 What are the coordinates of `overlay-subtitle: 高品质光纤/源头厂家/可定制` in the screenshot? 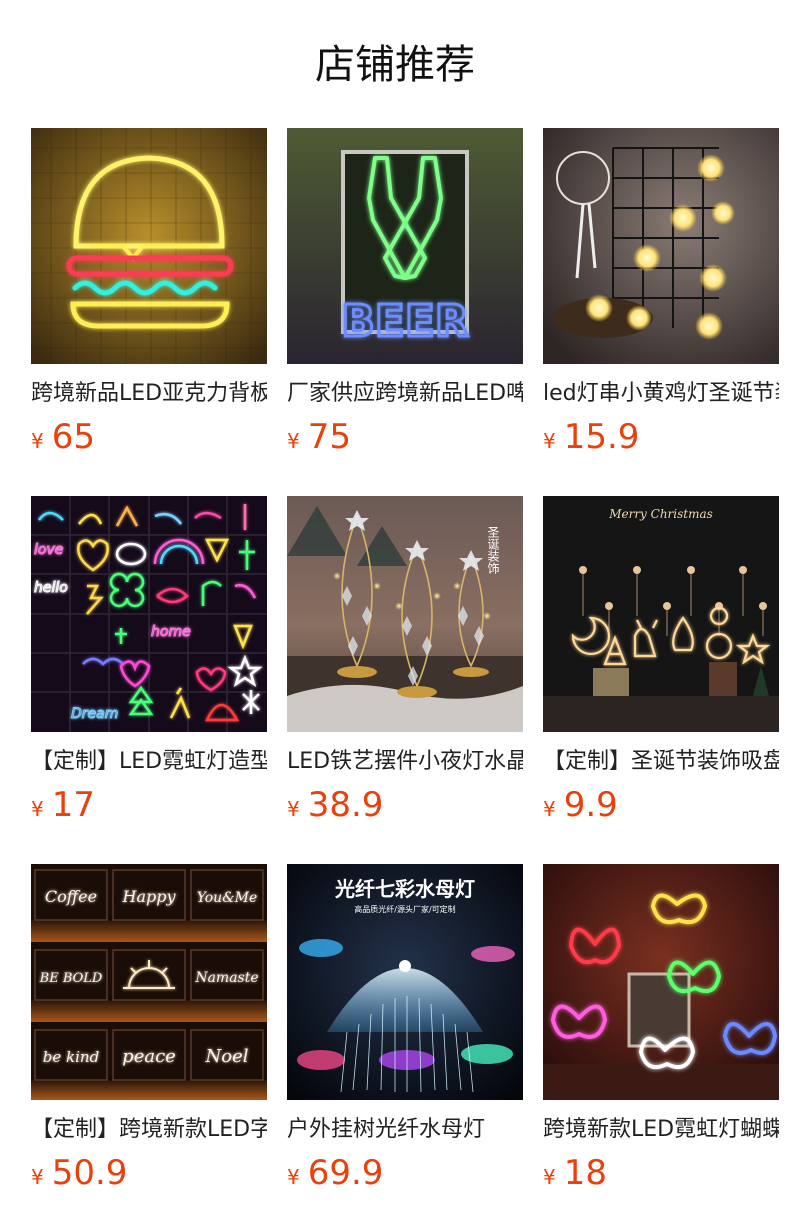 It's located at (404, 909).